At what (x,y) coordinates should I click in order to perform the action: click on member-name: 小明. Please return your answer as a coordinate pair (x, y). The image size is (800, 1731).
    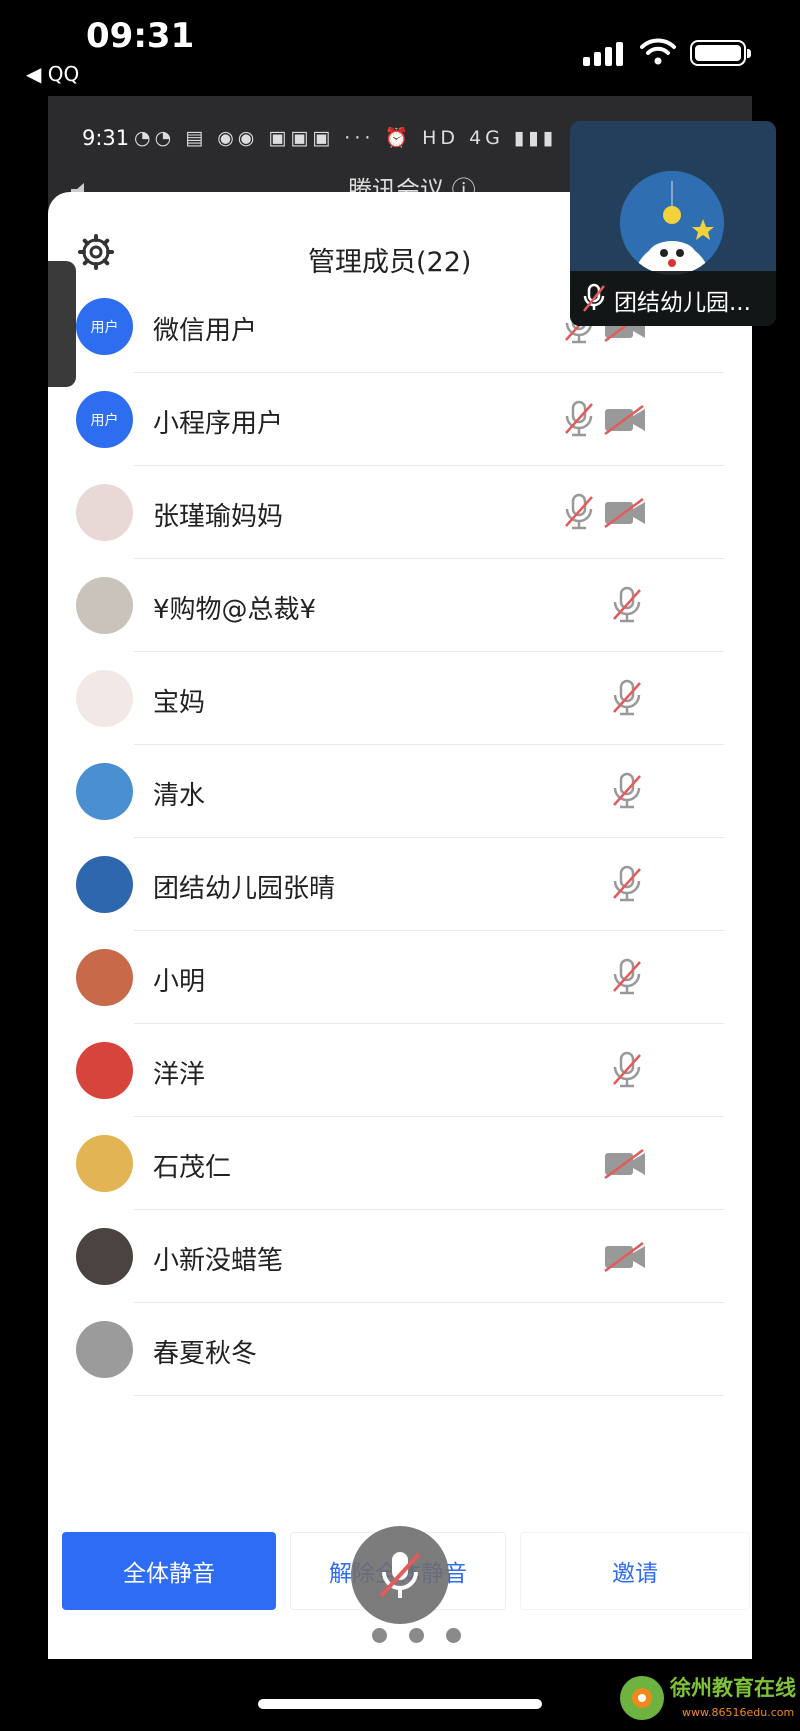
    Looking at the image, I should click on (179, 982).